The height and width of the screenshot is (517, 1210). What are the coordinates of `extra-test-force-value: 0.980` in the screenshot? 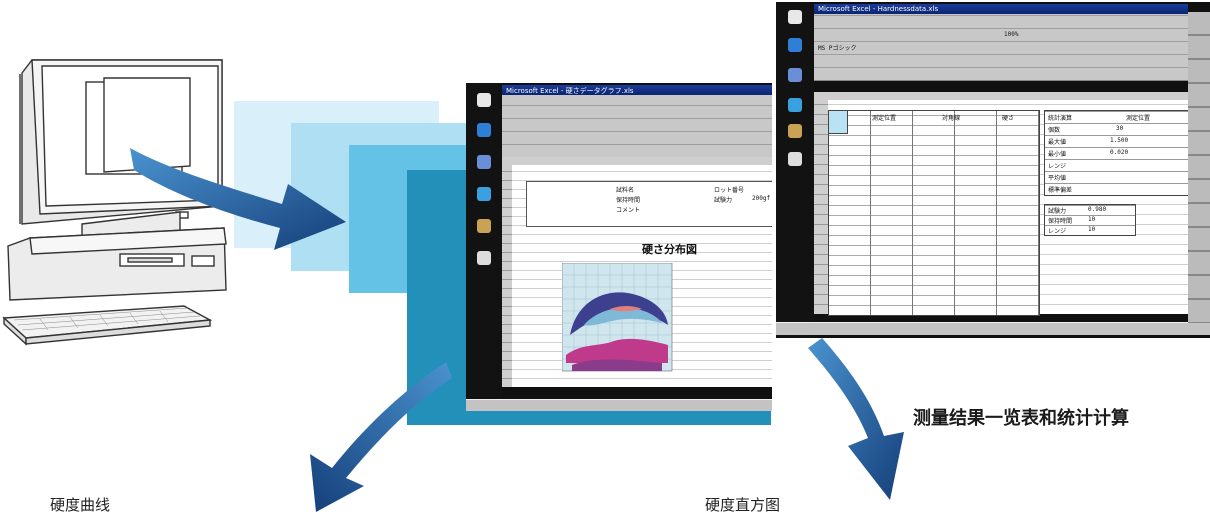 It's located at (1097, 209).